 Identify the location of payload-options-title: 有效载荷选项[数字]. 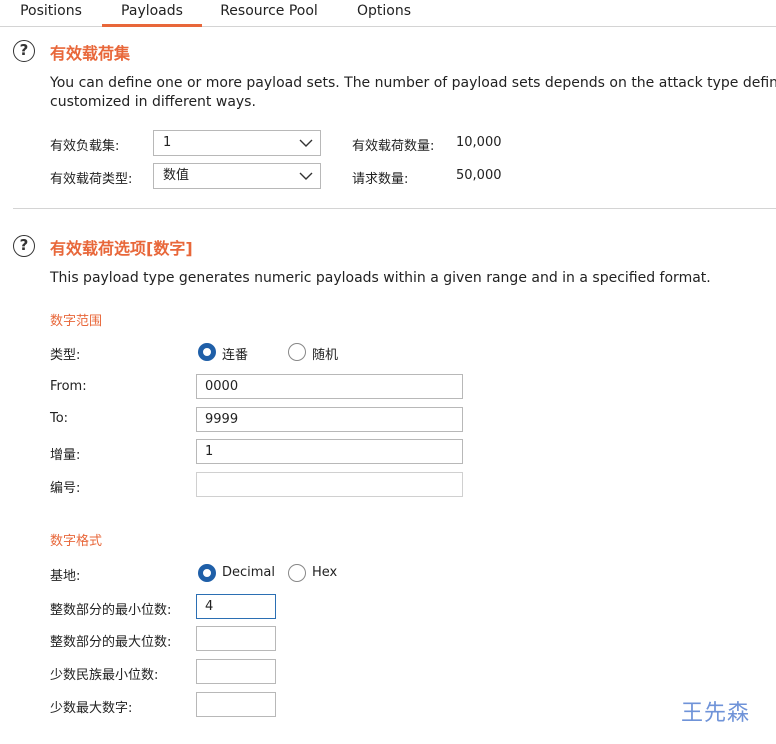
(121, 248).